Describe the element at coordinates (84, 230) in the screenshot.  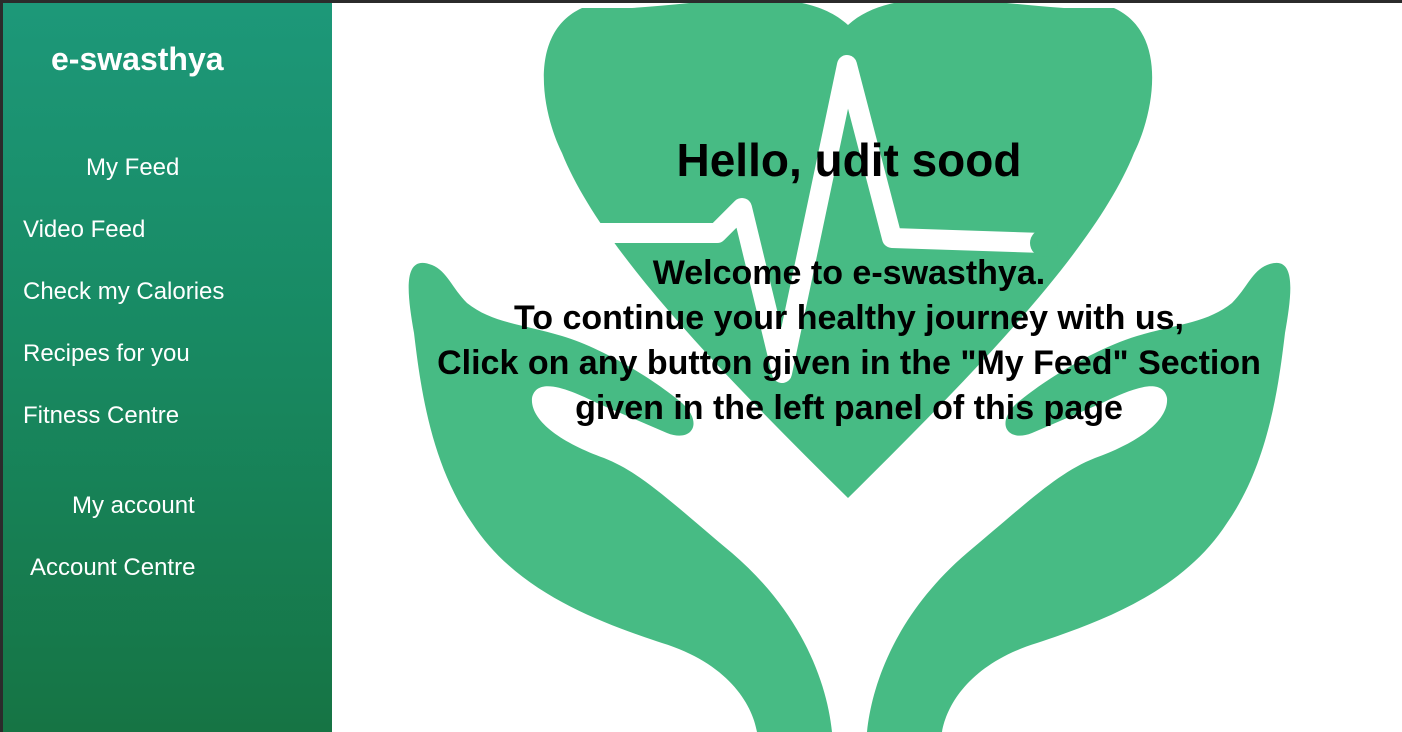
I see `sidebar-item-video-feed: Video Feed` at that location.